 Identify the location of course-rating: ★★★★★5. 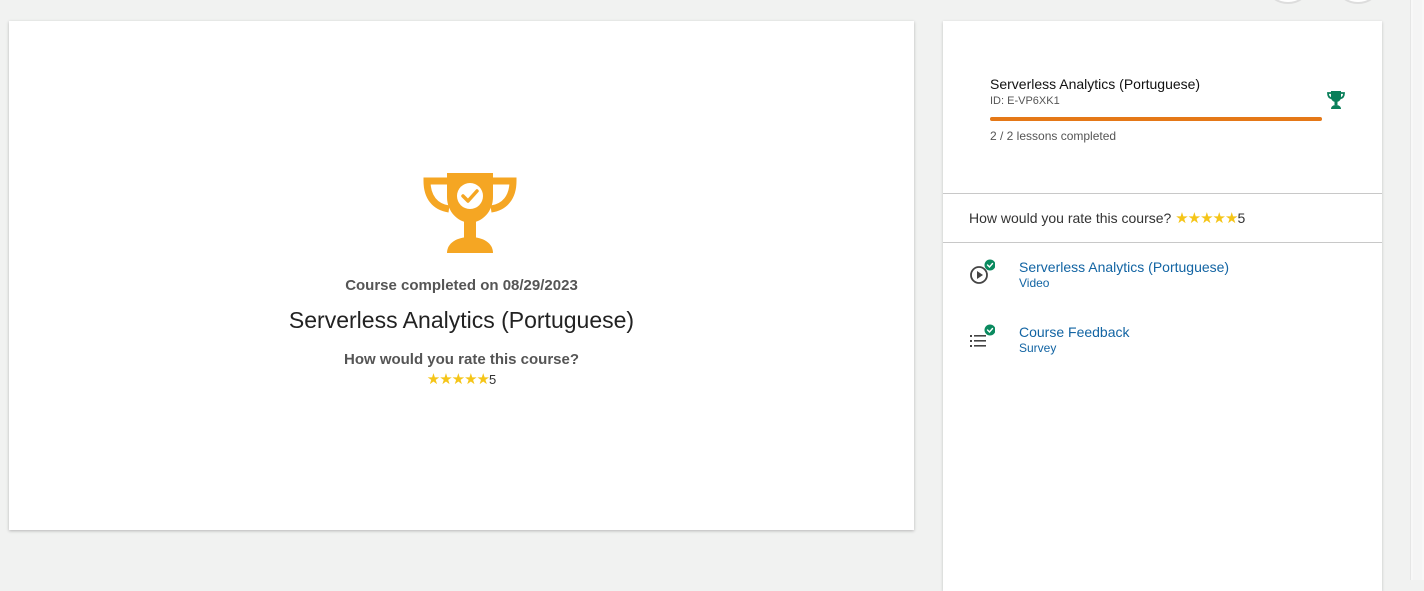
(461, 379).